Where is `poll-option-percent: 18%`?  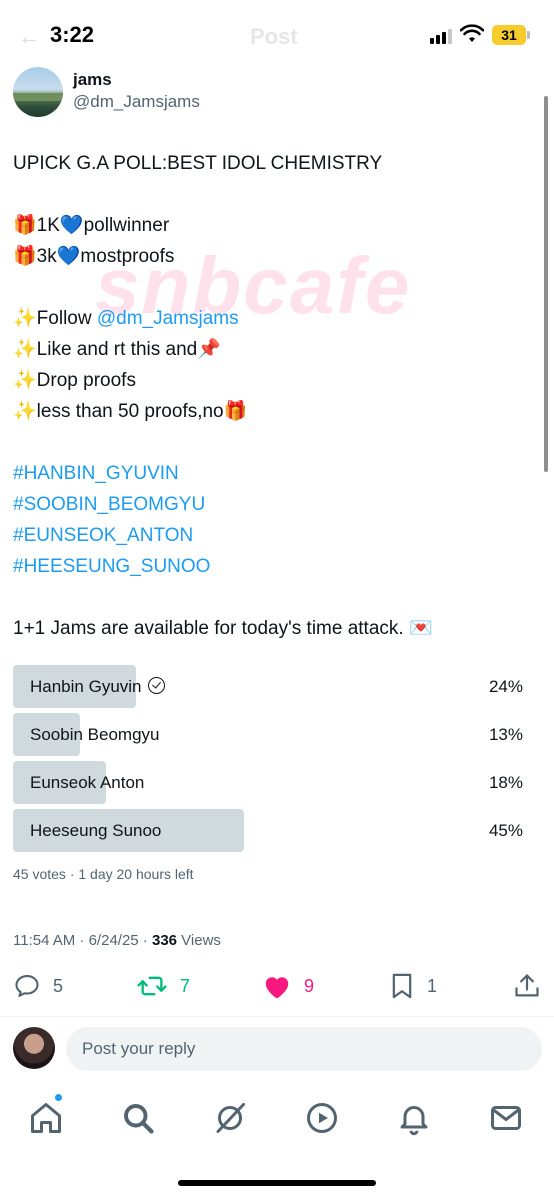 poll-option-percent: 18% is located at coordinates (505, 782).